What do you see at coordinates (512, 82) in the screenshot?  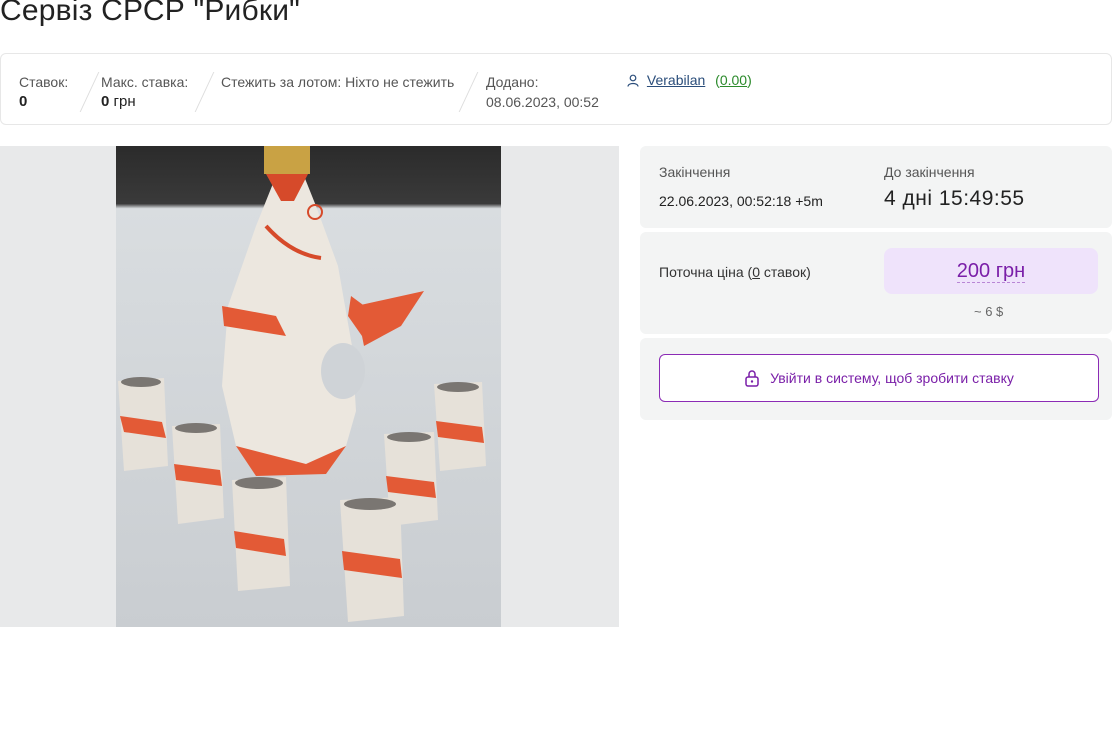 I see `added-label: Додано:` at bounding box center [512, 82].